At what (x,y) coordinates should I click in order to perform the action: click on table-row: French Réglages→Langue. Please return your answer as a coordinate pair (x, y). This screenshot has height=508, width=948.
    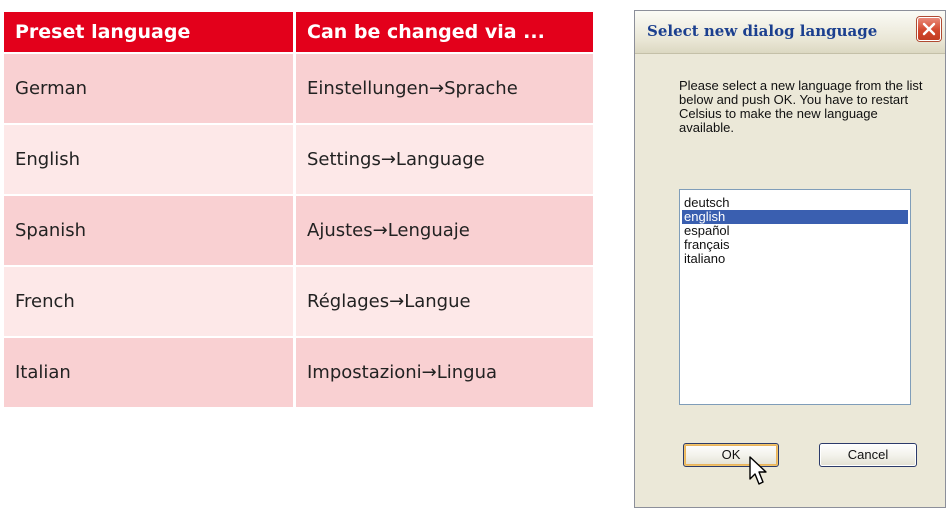
    Looking at the image, I should click on (298, 302).